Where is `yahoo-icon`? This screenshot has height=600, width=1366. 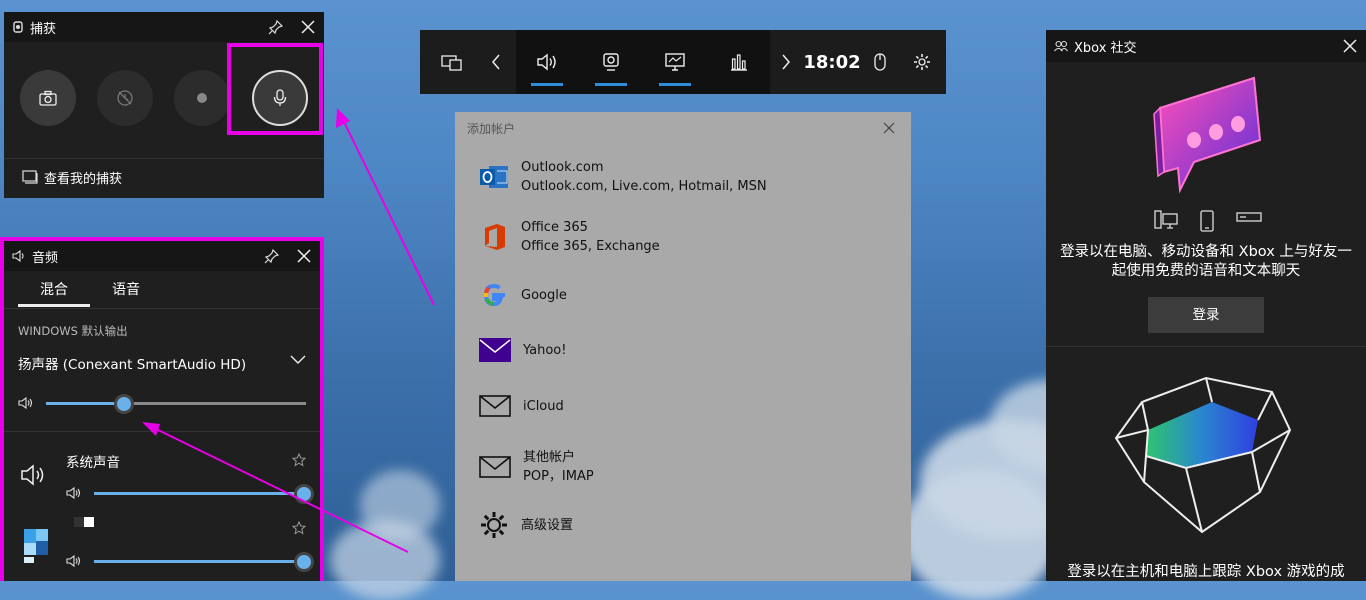 yahoo-icon is located at coordinates (495, 350).